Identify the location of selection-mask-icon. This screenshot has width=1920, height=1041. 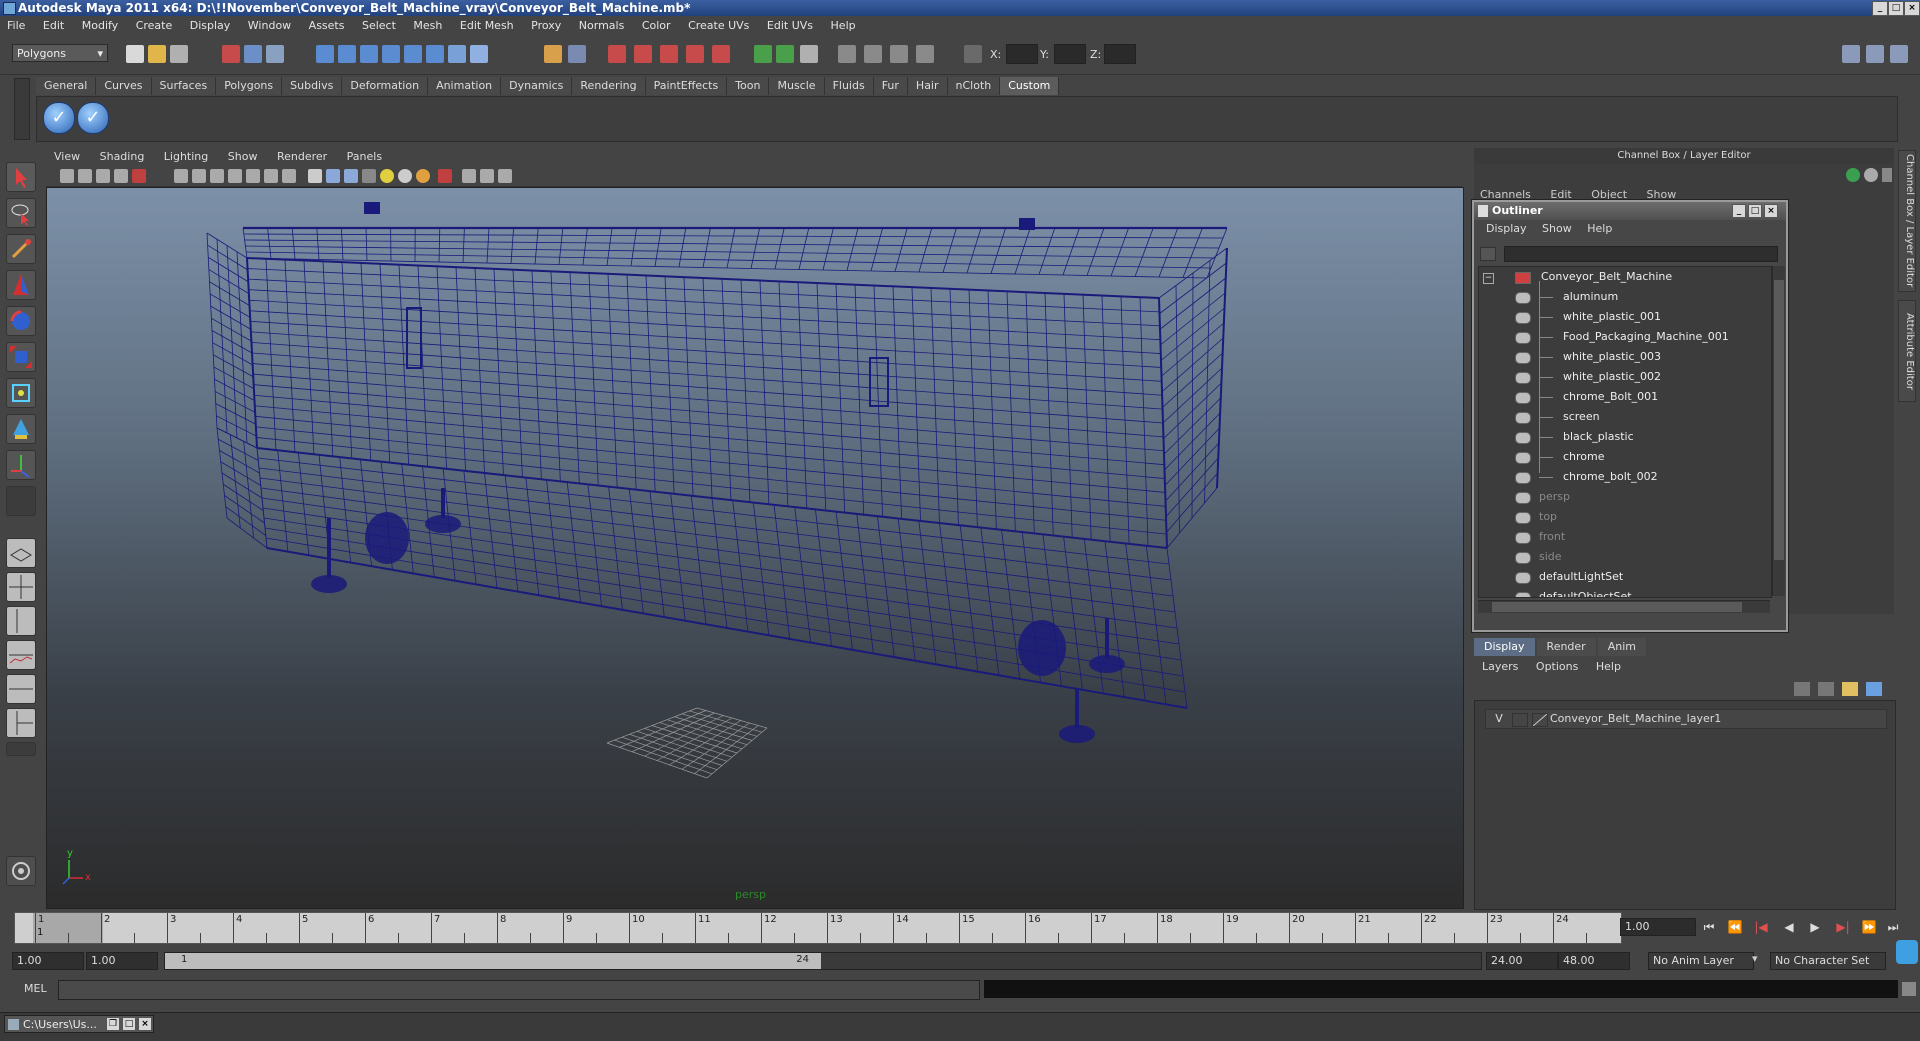
(577, 54).